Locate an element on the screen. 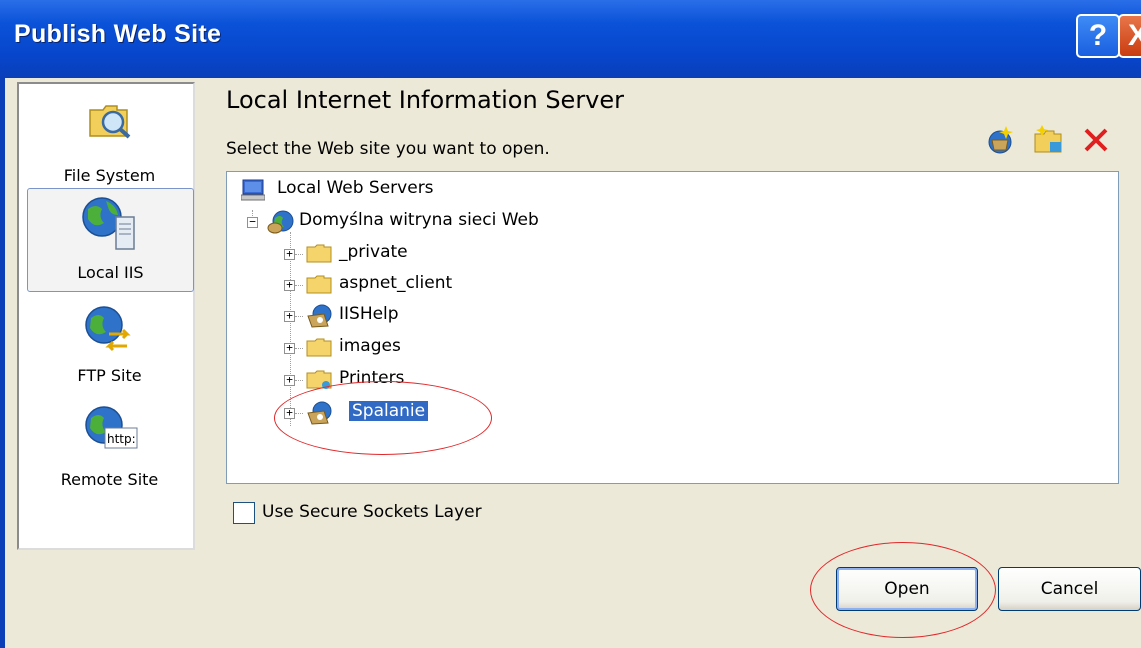 Image resolution: width=1141 pixels, height=648 pixels. sidebar-item-remote-site: http: Remote Site is located at coordinates (109, 450).